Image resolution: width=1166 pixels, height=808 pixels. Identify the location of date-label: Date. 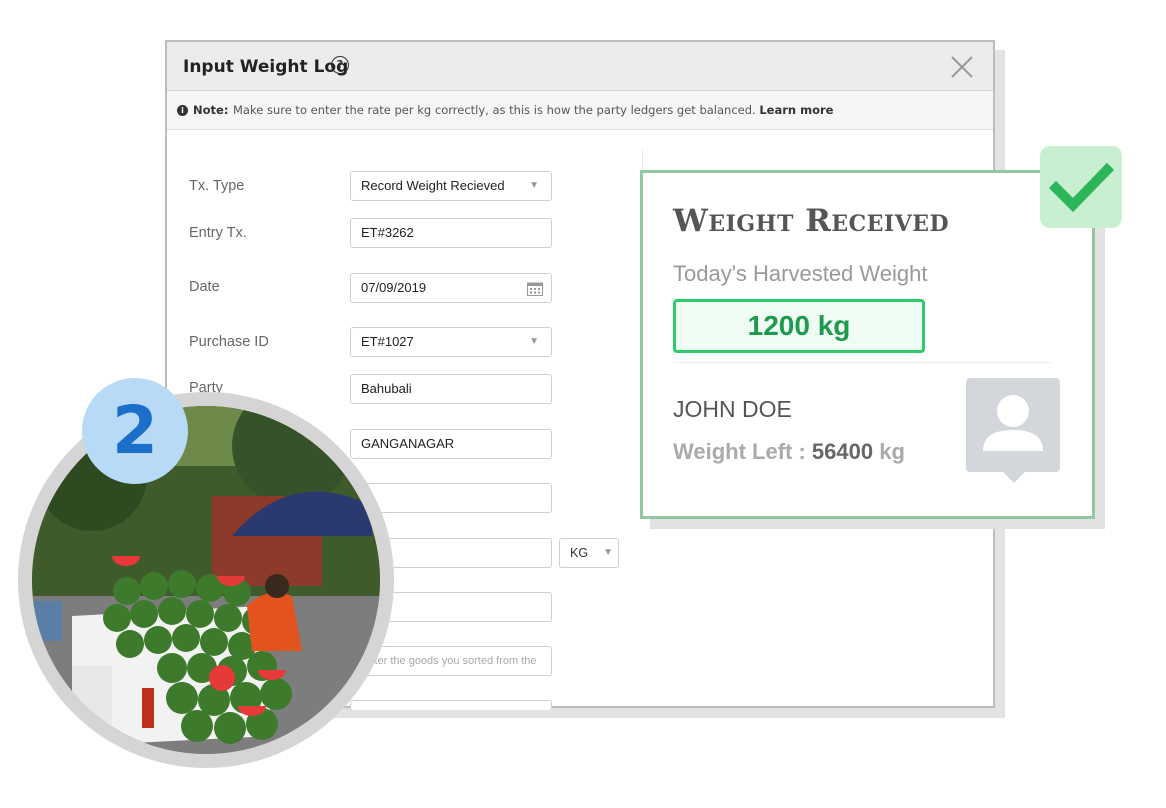
(204, 287).